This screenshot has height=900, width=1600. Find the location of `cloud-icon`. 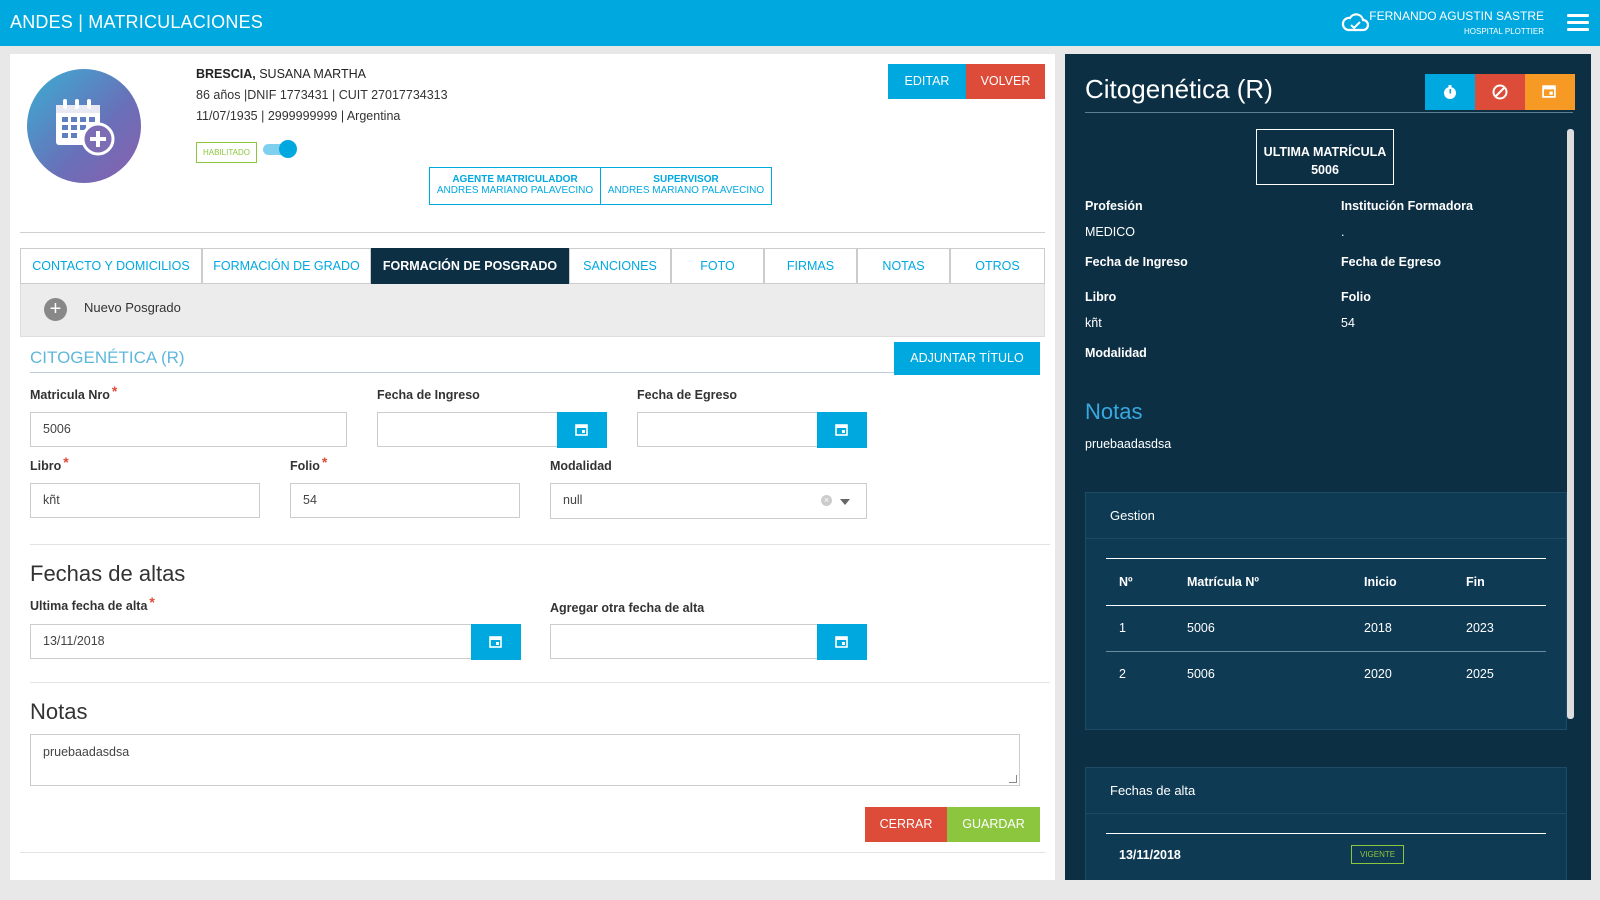

cloud-icon is located at coordinates (1355, 23).